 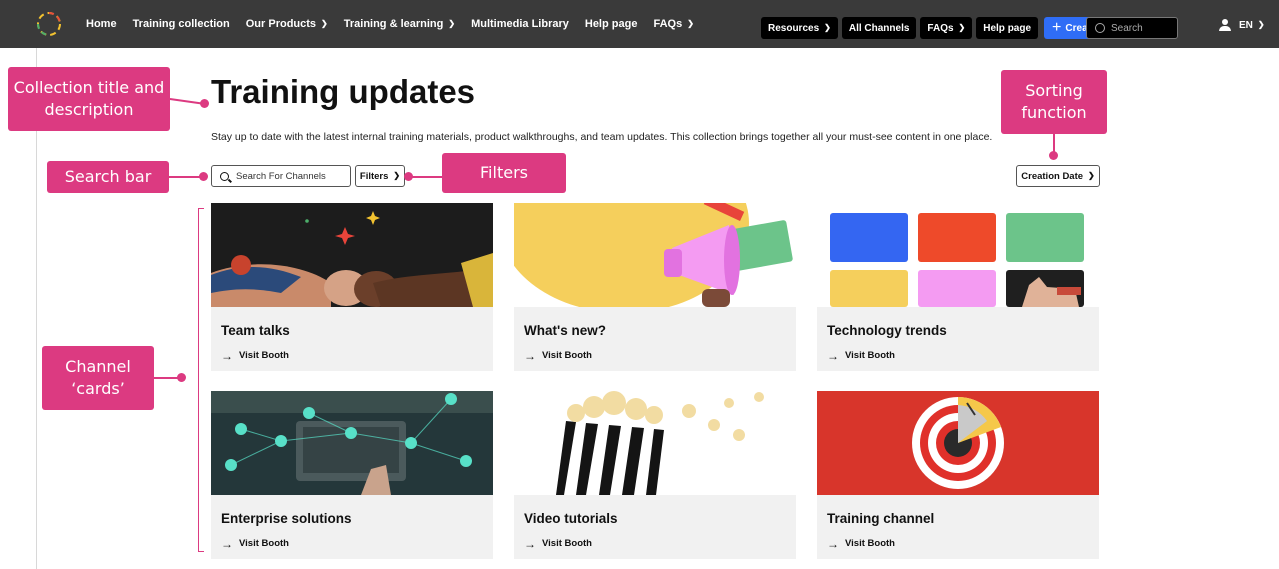 What do you see at coordinates (352, 443) in the screenshot?
I see `card-thumbnail-enterprise-solutions` at bounding box center [352, 443].